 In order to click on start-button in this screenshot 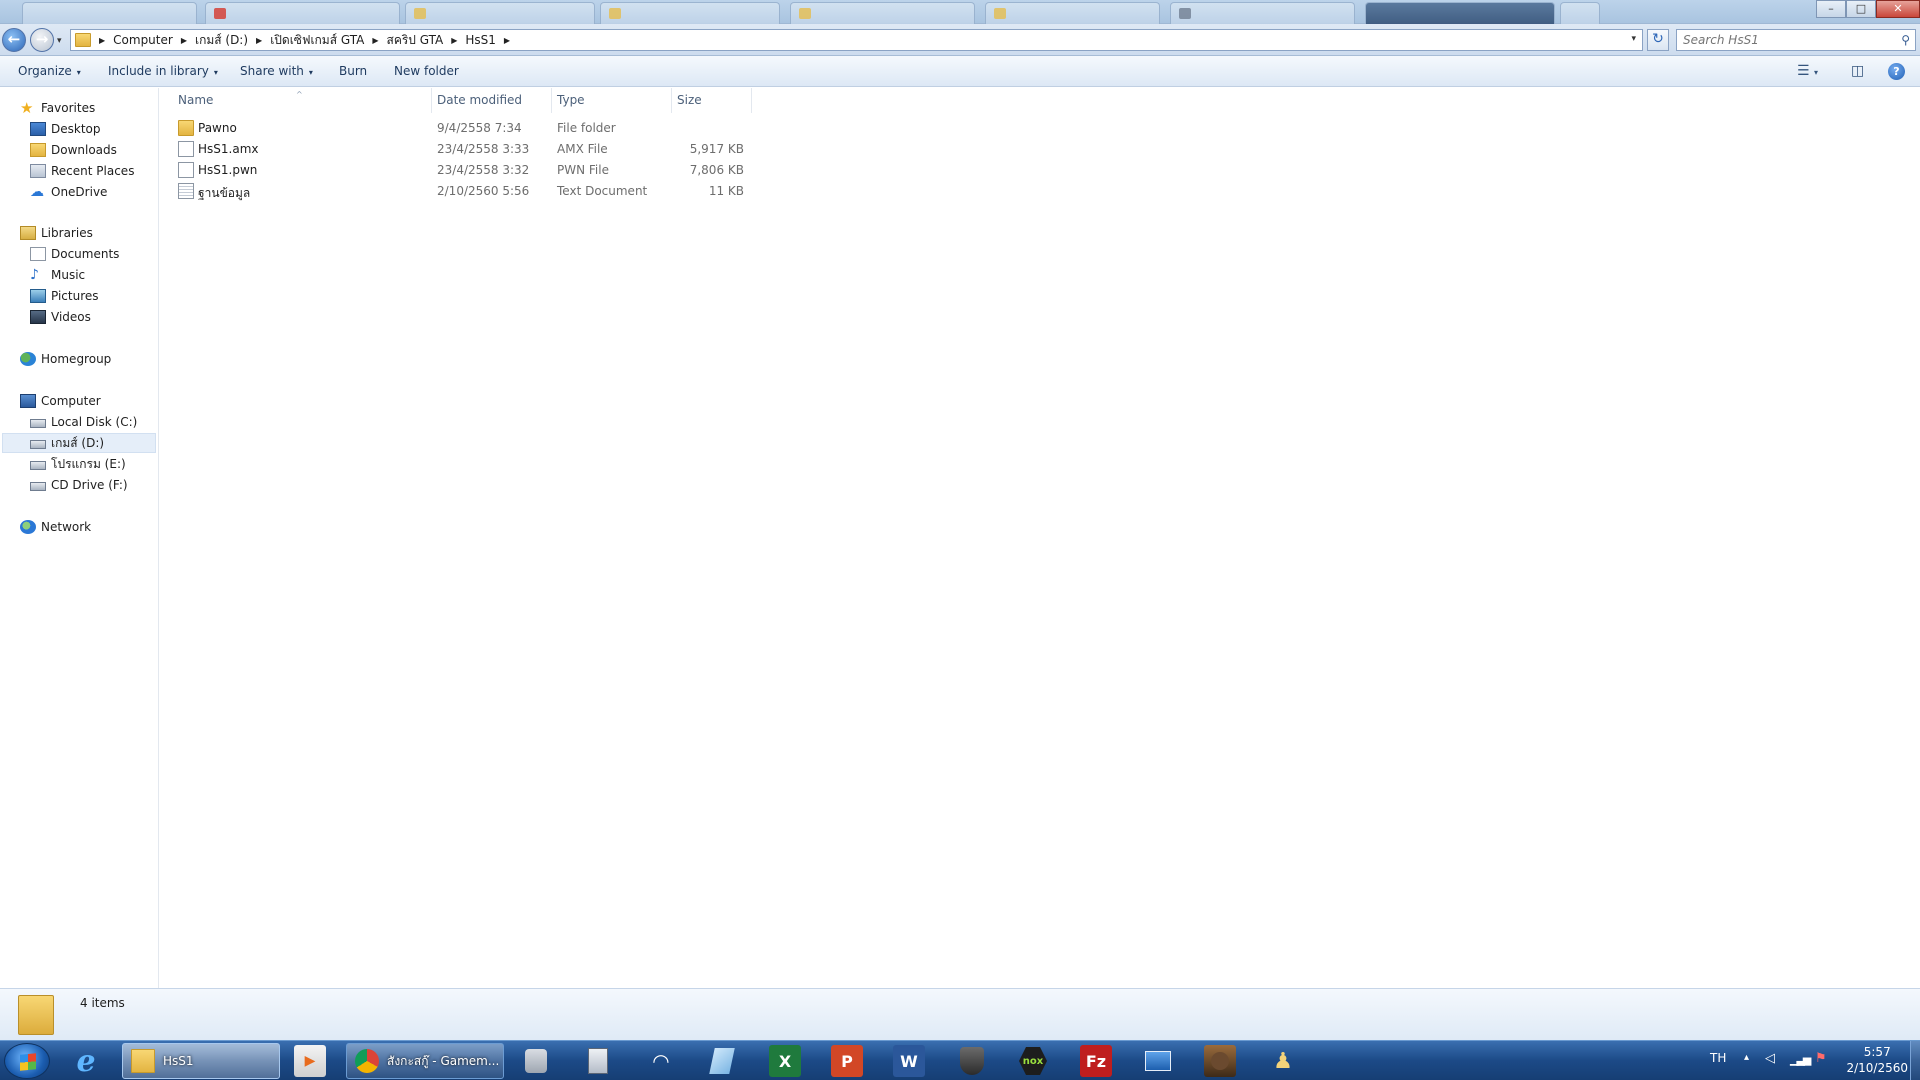, I will do `click(27, 1061)`.